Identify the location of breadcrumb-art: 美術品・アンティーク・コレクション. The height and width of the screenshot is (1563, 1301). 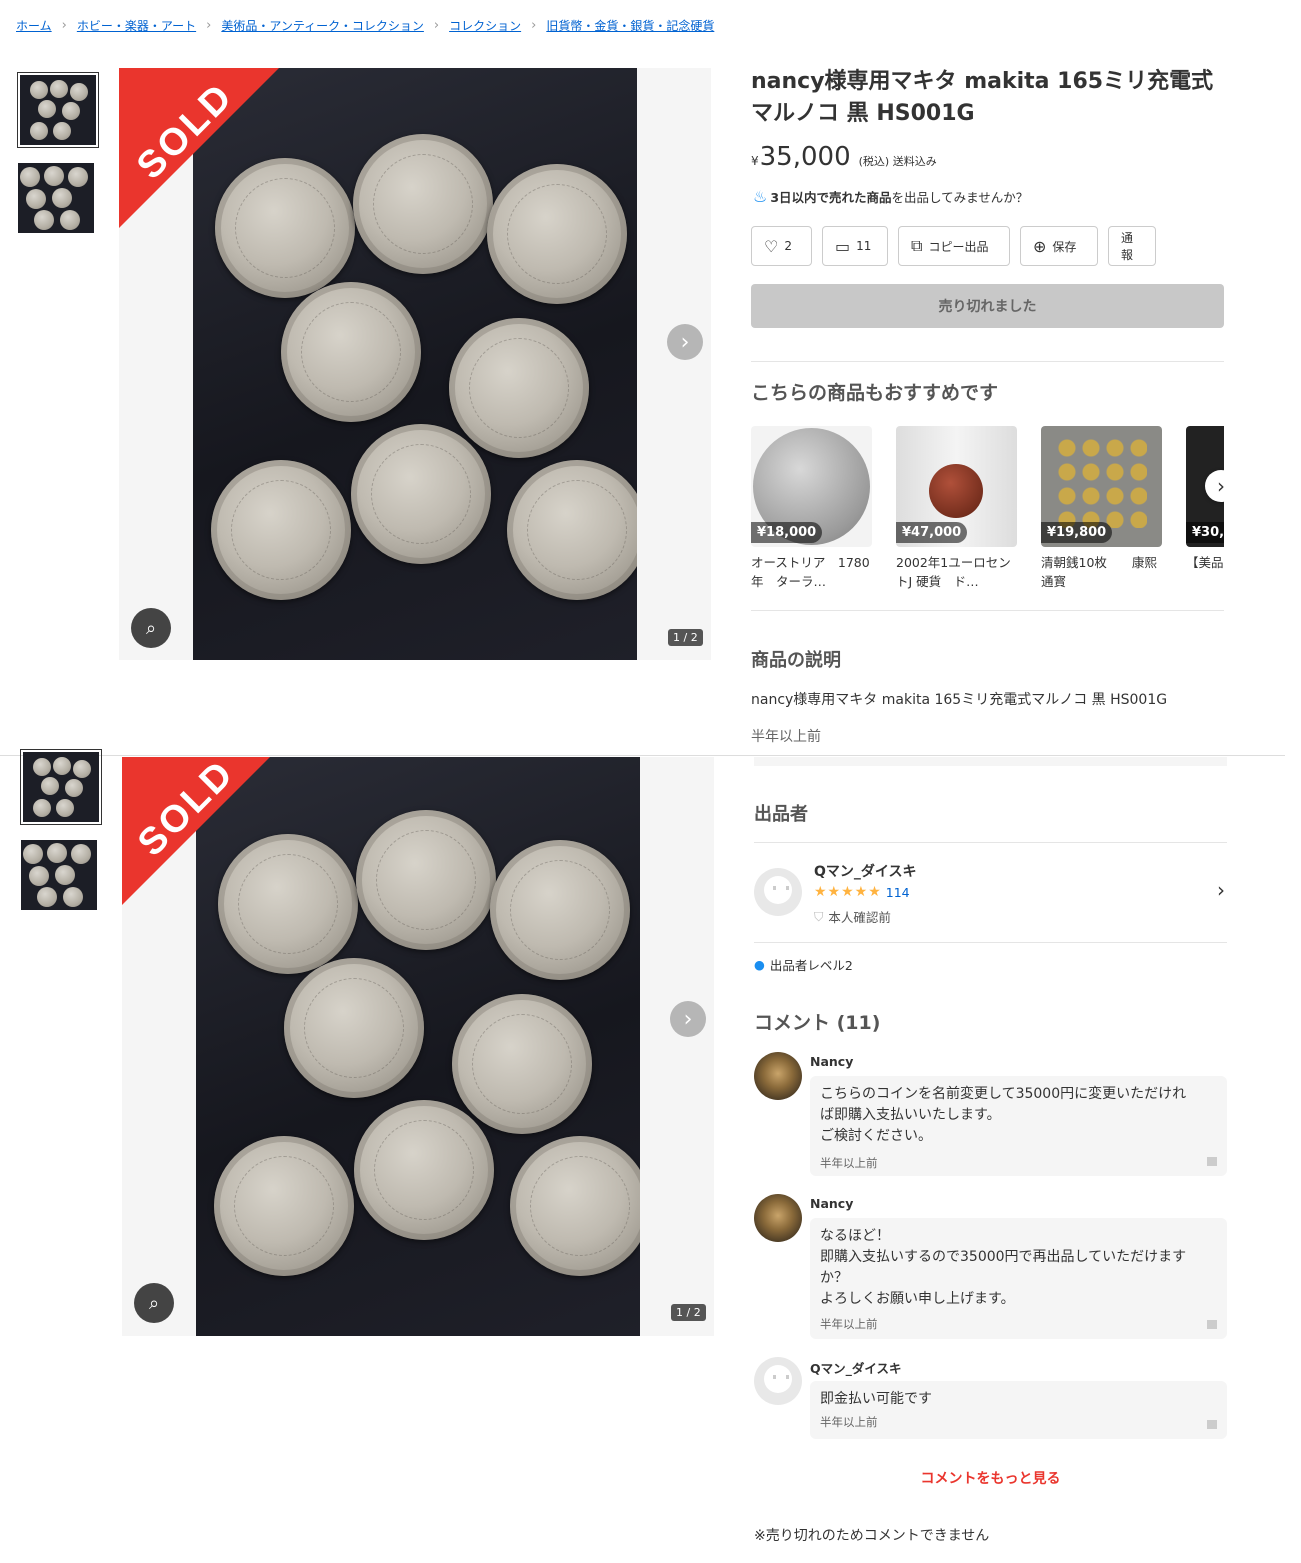
(322, 25).